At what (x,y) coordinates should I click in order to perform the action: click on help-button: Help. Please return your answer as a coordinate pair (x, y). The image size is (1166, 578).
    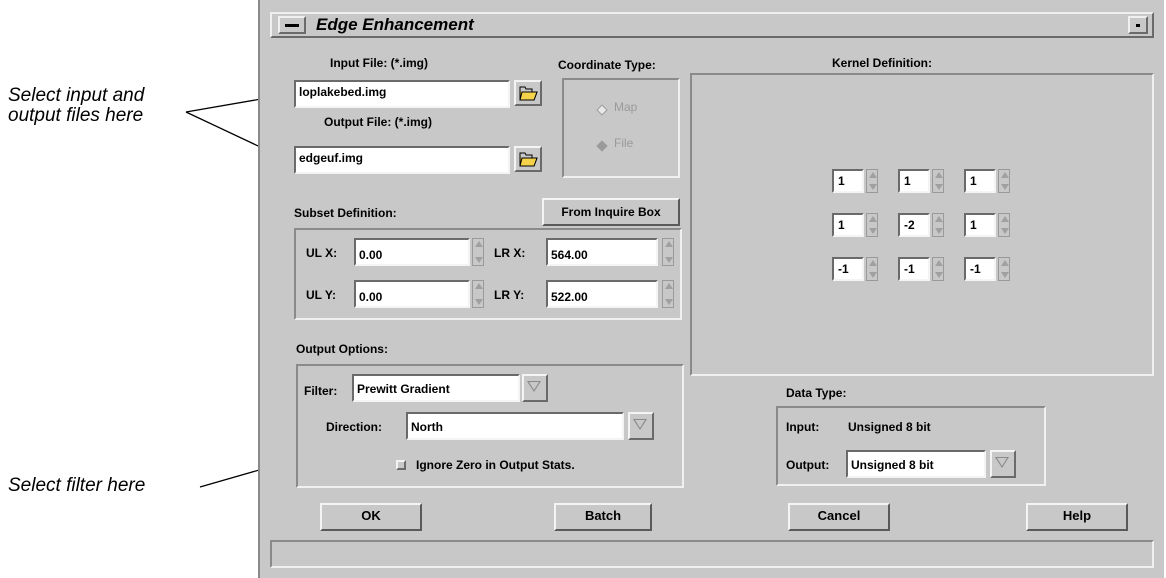
    Looking at the image, I should click on (1077, 517).